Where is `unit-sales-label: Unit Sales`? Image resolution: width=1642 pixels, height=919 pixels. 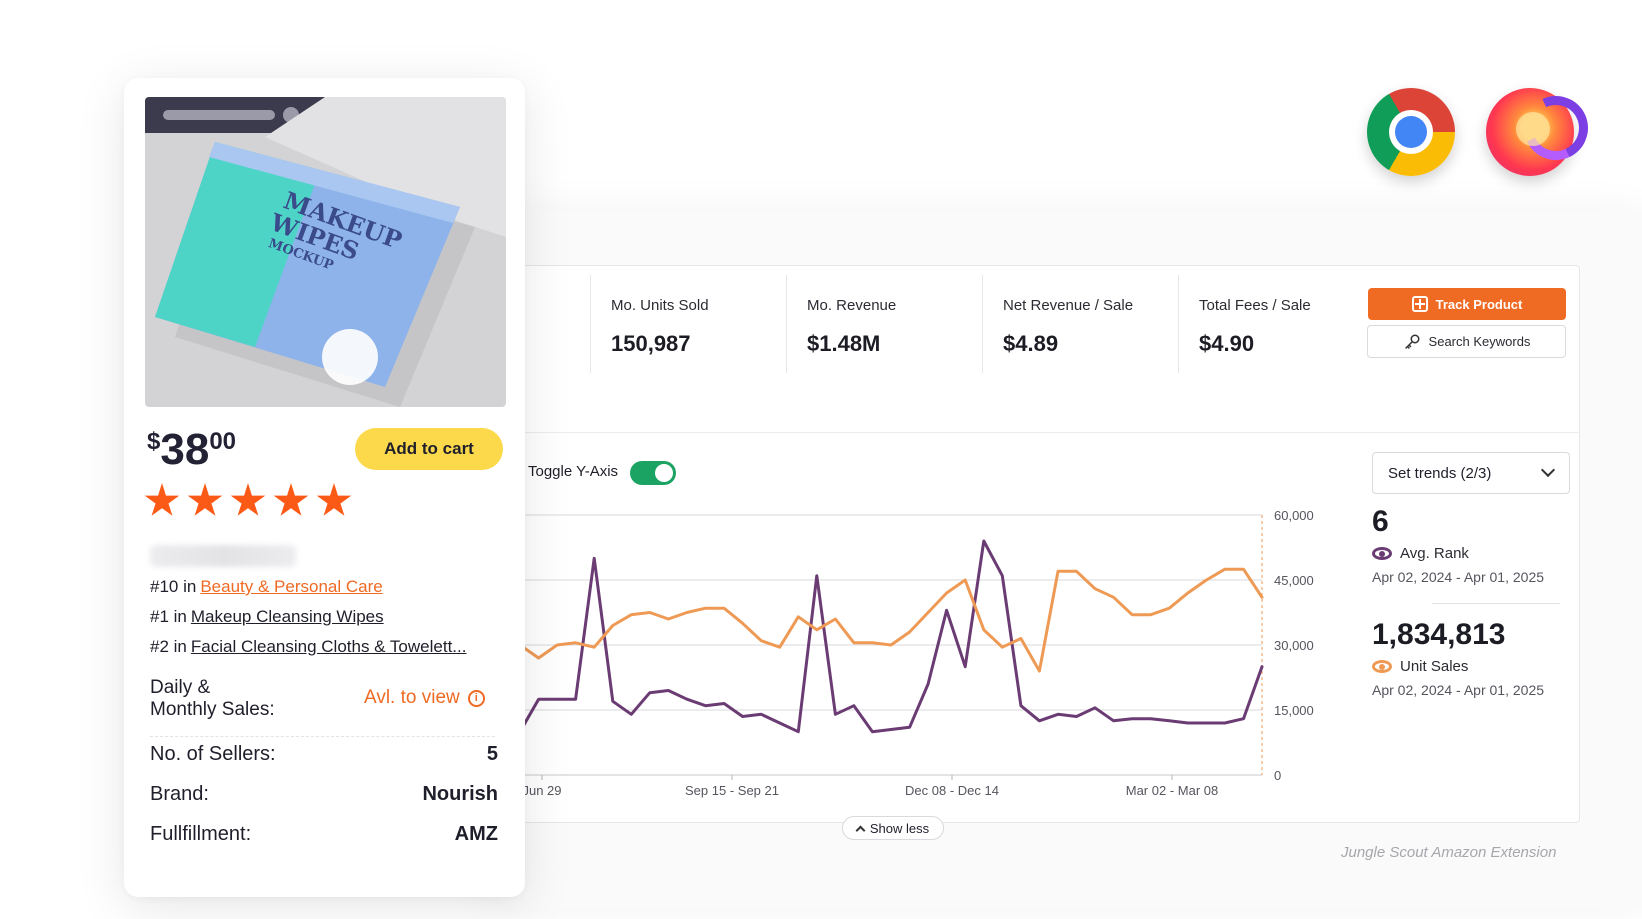 unit-sales-label: Unit Sales is located at coordinates (1434, 666).